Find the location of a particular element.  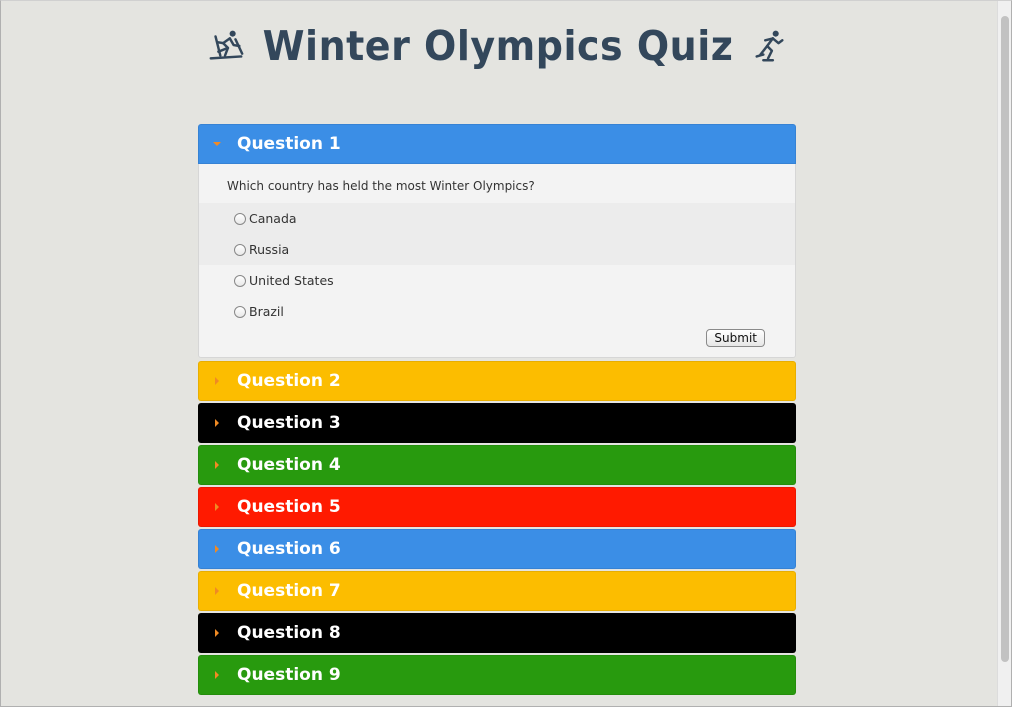

accordion-header-question-3: Question 3 is located at coordinates (497, 423).